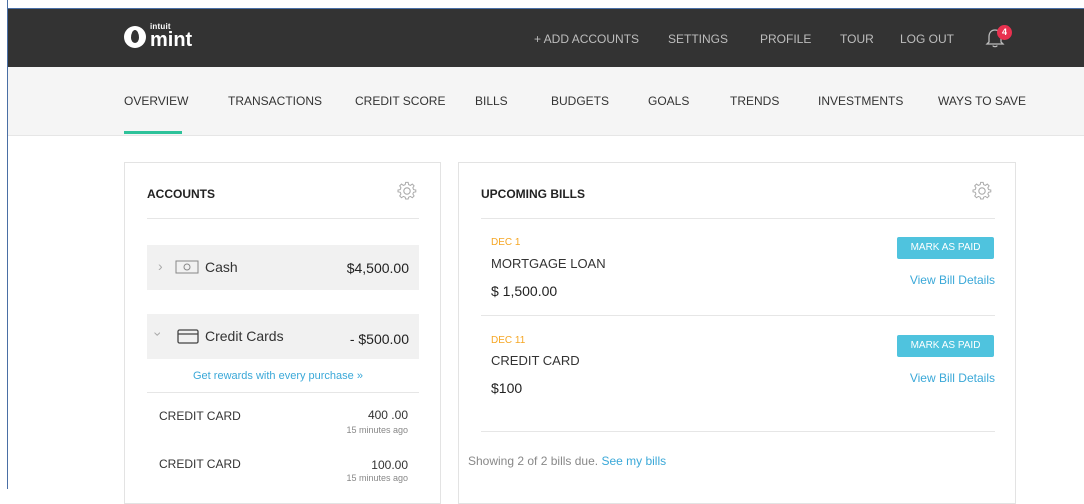 This screenshot has height=504, width=1084. I want to click on bill-date: DEC 1, so click(506, 242).